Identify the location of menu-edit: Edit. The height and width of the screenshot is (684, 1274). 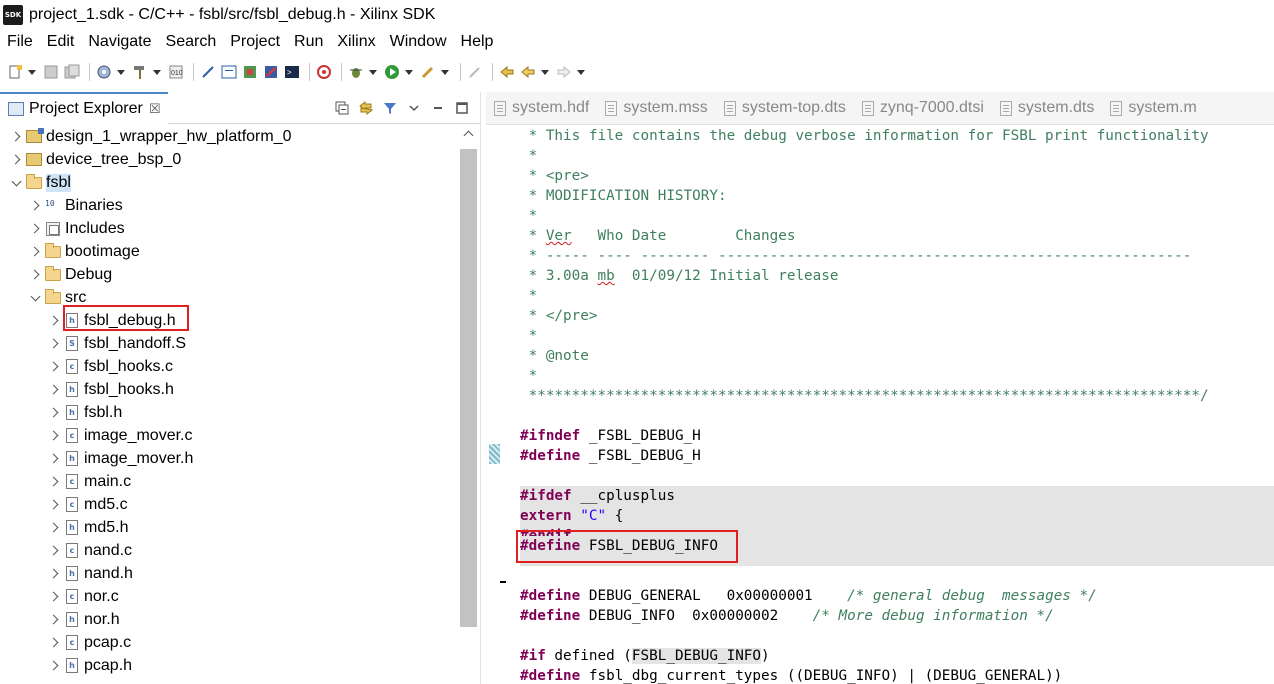
(61, 42).